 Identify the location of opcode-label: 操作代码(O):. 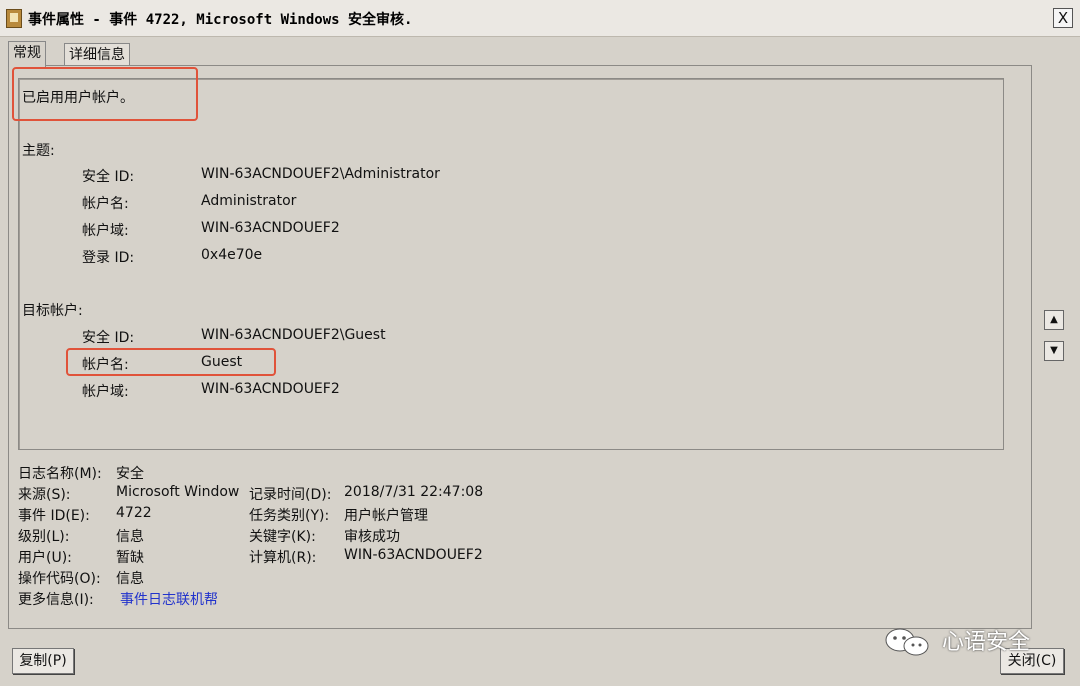
(59, 579).